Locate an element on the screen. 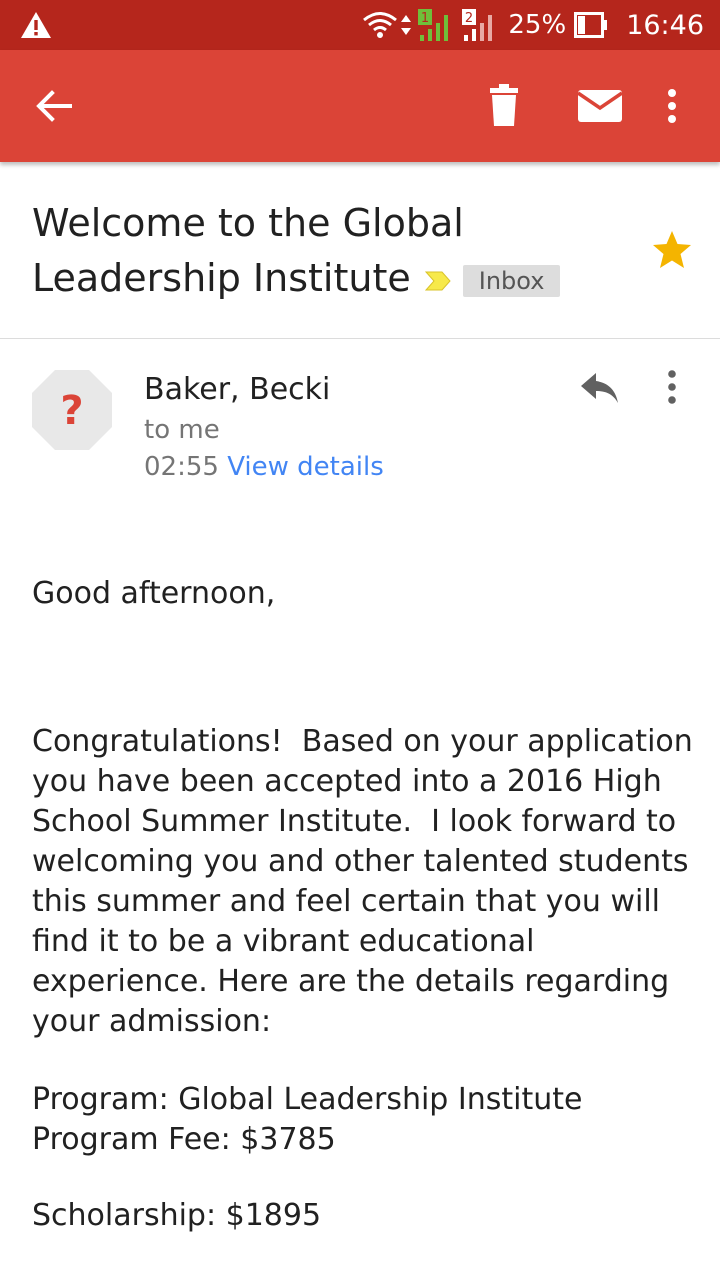 The width and height of the screenshot is (720, 1280). mail-icon is located at coordinates (600, 106).